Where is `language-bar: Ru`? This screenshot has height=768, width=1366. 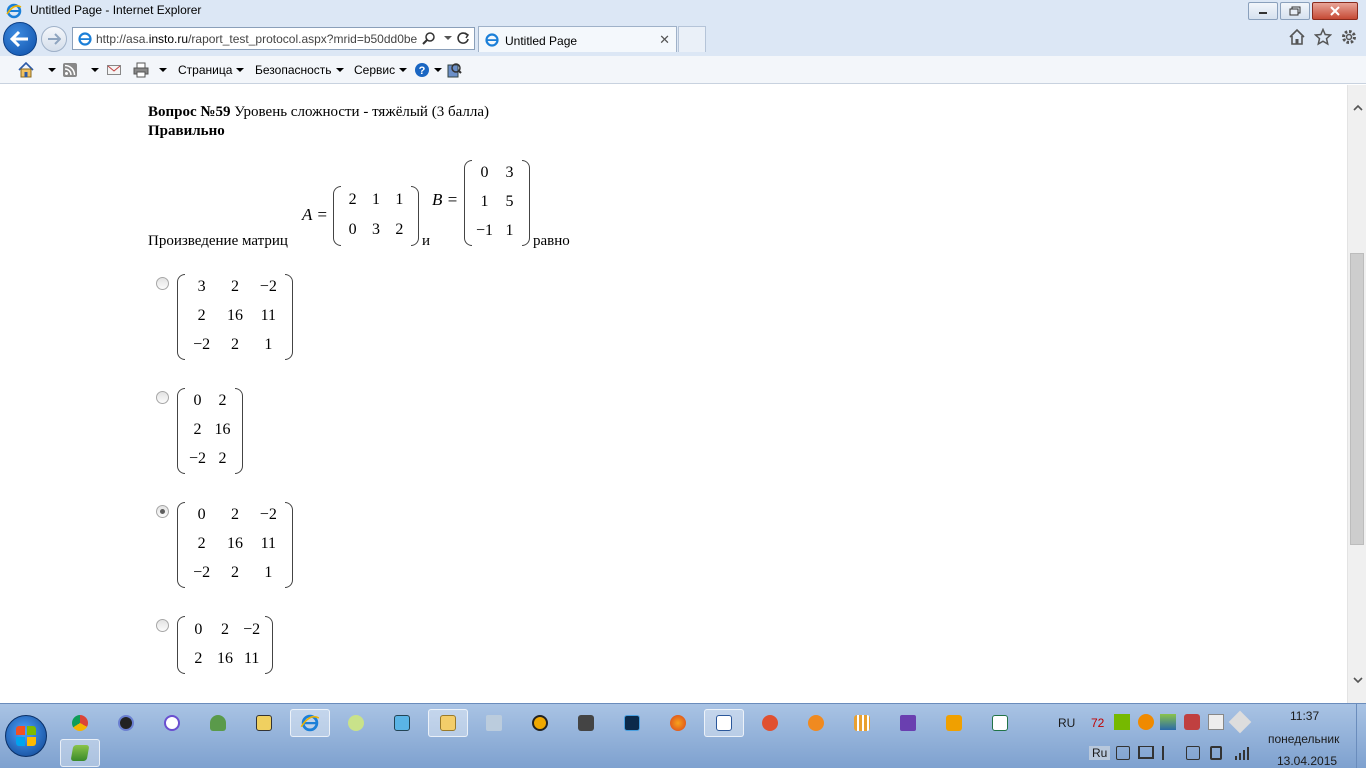 language-bar: Ru is located at coordinates (1100, 753).